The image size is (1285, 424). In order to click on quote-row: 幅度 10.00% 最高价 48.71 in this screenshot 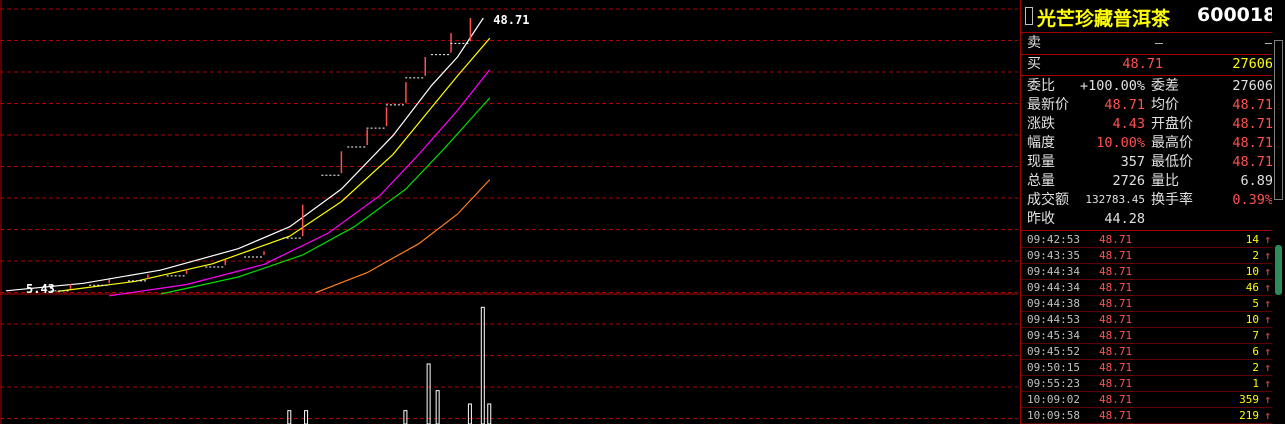, I will do `click(1147, 143)`.